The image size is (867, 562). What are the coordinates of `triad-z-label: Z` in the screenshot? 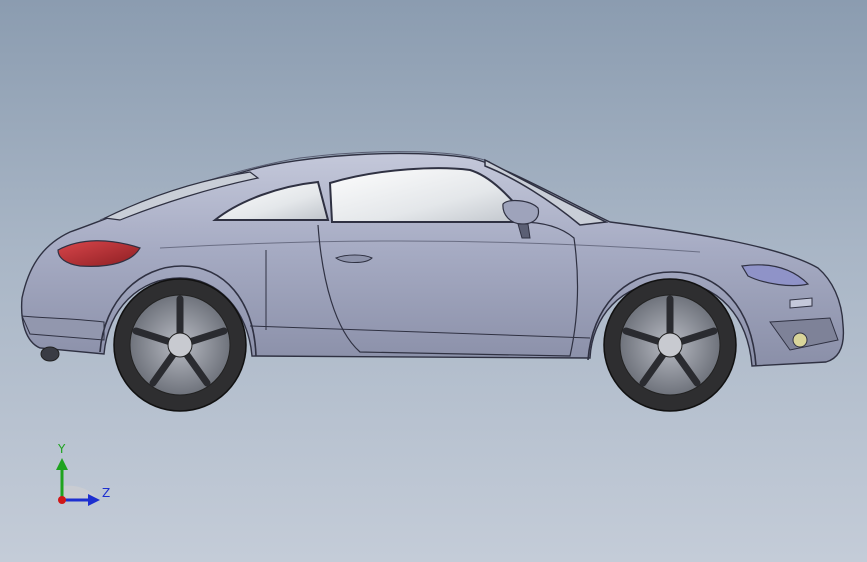 It's located at (106, 493).